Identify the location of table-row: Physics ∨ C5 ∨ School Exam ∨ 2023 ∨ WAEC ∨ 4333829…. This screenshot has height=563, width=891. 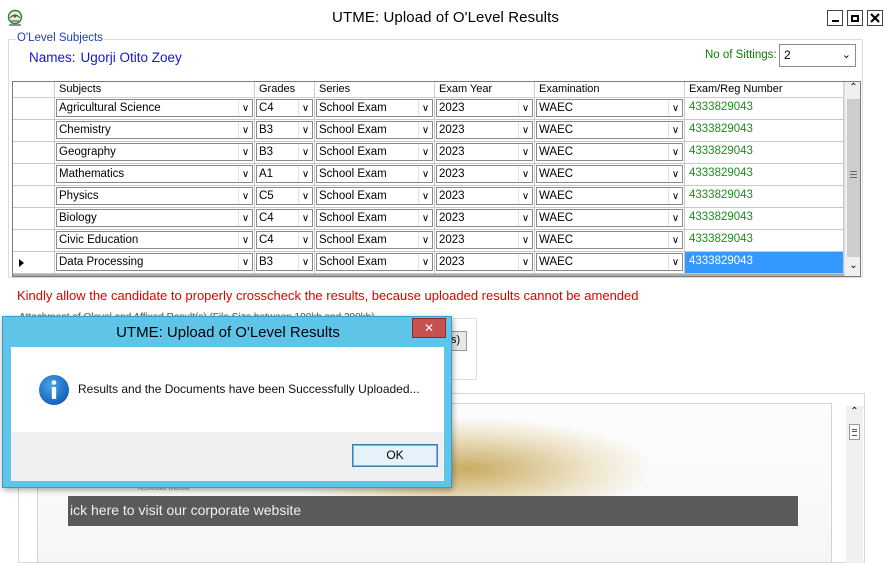
(428, 197).